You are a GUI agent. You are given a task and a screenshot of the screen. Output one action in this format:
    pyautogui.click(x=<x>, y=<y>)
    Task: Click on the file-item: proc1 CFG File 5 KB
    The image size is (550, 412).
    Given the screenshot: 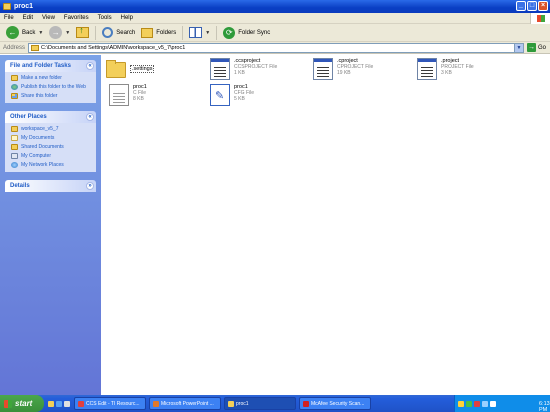 What is the action you would take?
    pyautogui.click(x=232, y=95)
    